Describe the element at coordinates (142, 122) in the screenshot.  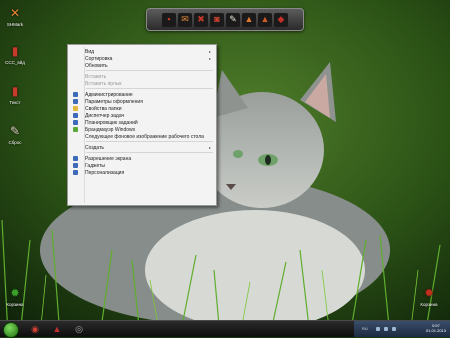
I see `context-menu-item: Планировщик заданий` at that location.